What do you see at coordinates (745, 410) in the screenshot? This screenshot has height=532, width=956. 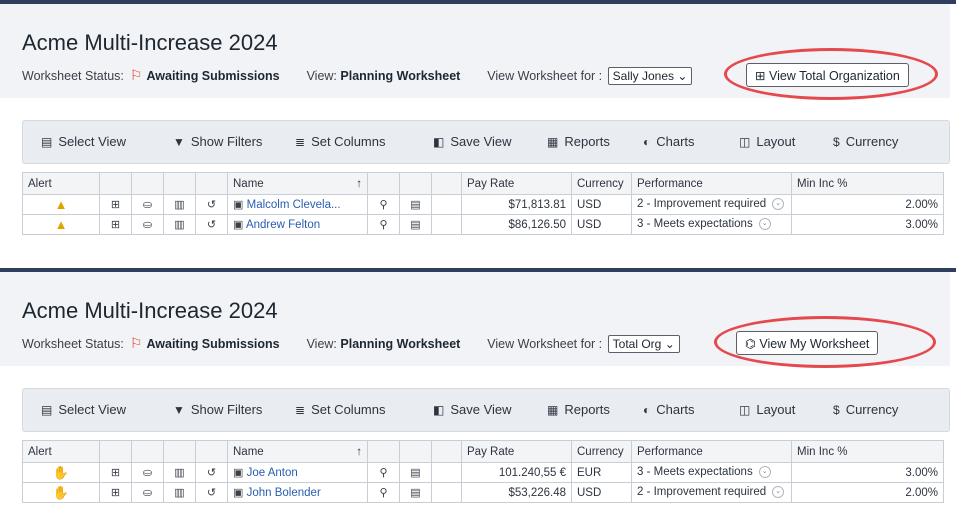 I see `layout-icon: ◫` at bounding box center [745, 410].